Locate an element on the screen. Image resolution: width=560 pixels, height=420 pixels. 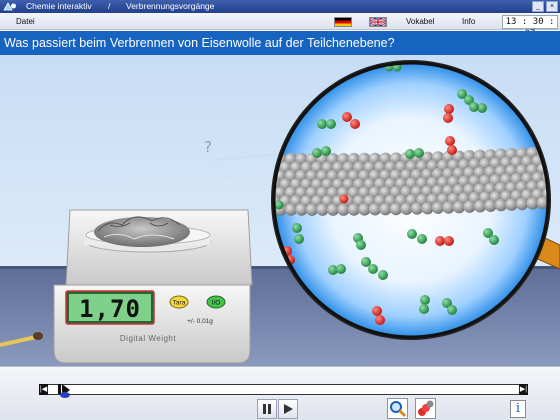
magnifier-icon is located at coordinates (398, 409).